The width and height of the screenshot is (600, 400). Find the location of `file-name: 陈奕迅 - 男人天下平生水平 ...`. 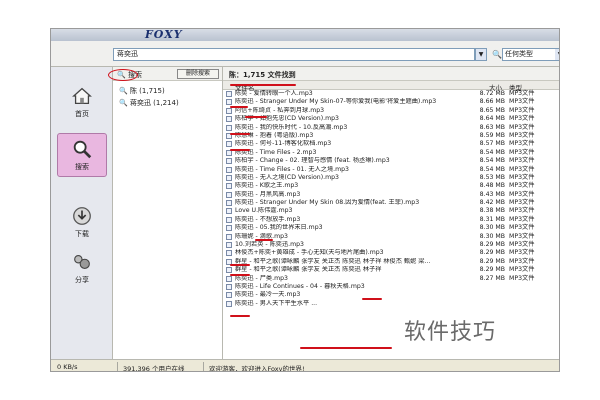

file-name: 陈奕迅 - 男人天下平生水平 ... is located at coordinates (276, 303).